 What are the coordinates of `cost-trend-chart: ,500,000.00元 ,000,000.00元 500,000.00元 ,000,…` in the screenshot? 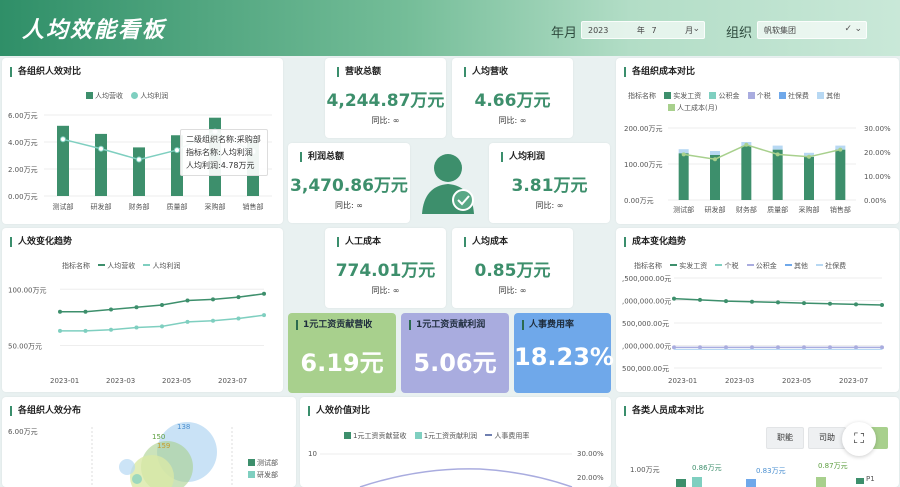 It's located at (753, 330).